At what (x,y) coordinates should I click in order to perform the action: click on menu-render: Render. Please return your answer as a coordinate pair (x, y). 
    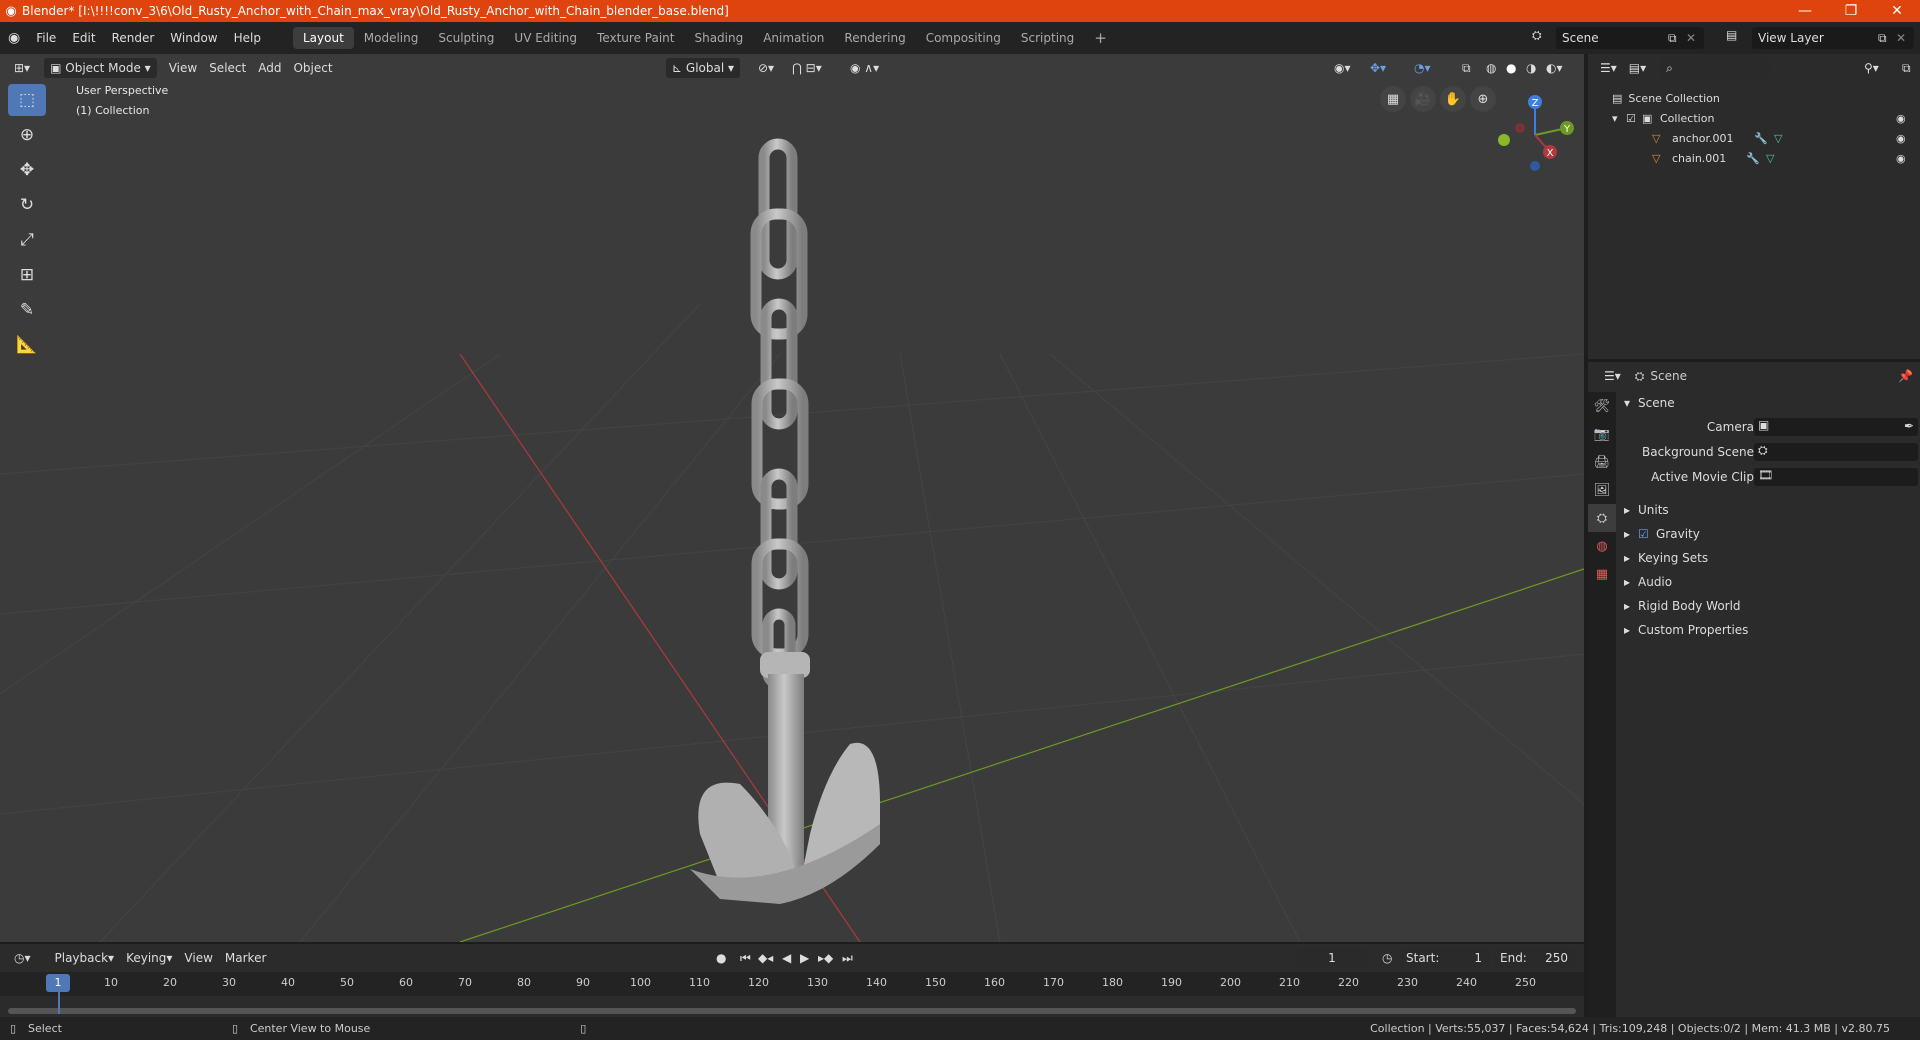
    Looking at the image, I should click on (133, 38).